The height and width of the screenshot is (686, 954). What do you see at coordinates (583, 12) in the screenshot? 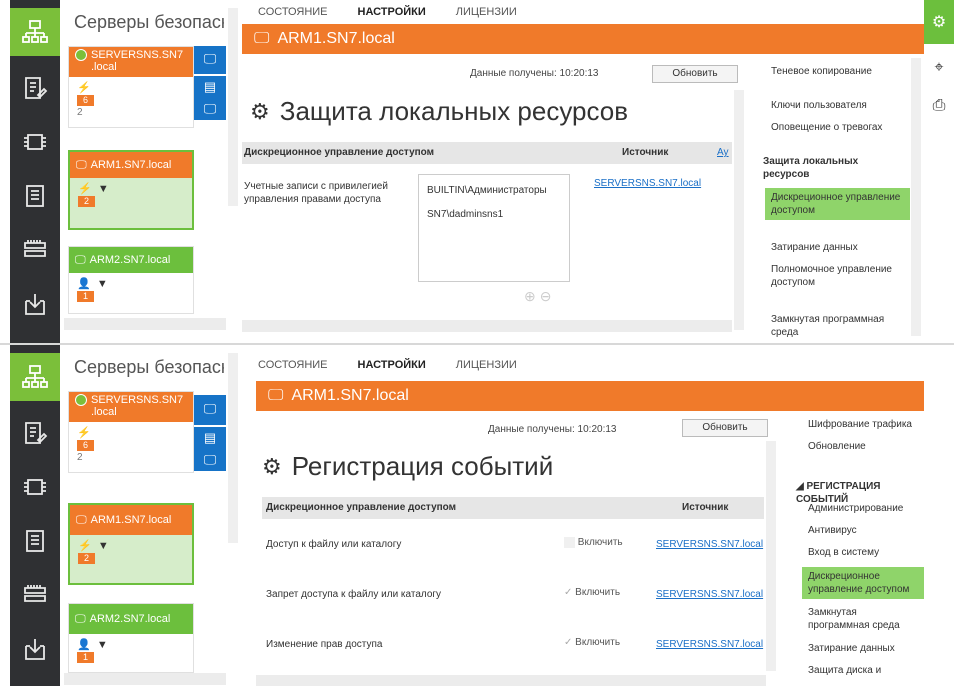
I see `tab-bar: СОСТОЯНИЕ НАСТРОЙКИ ЛИЦЕНЗИИ` at bounding box center [583, 12].